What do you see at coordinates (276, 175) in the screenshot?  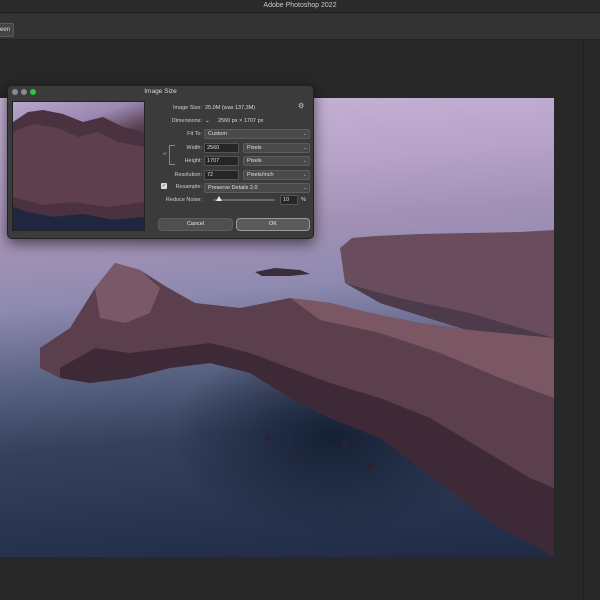 I see `resolution-unit-select: Pixels/Inch ⌄` at bounding box center [276, 175].